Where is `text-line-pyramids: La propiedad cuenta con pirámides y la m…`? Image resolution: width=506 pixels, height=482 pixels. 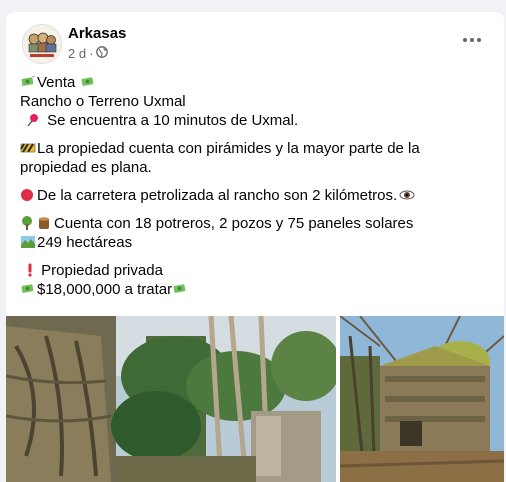 text-line-pyramids: La propiedad cuenta con pirámides y la m… is located at coordinates (255, 148).